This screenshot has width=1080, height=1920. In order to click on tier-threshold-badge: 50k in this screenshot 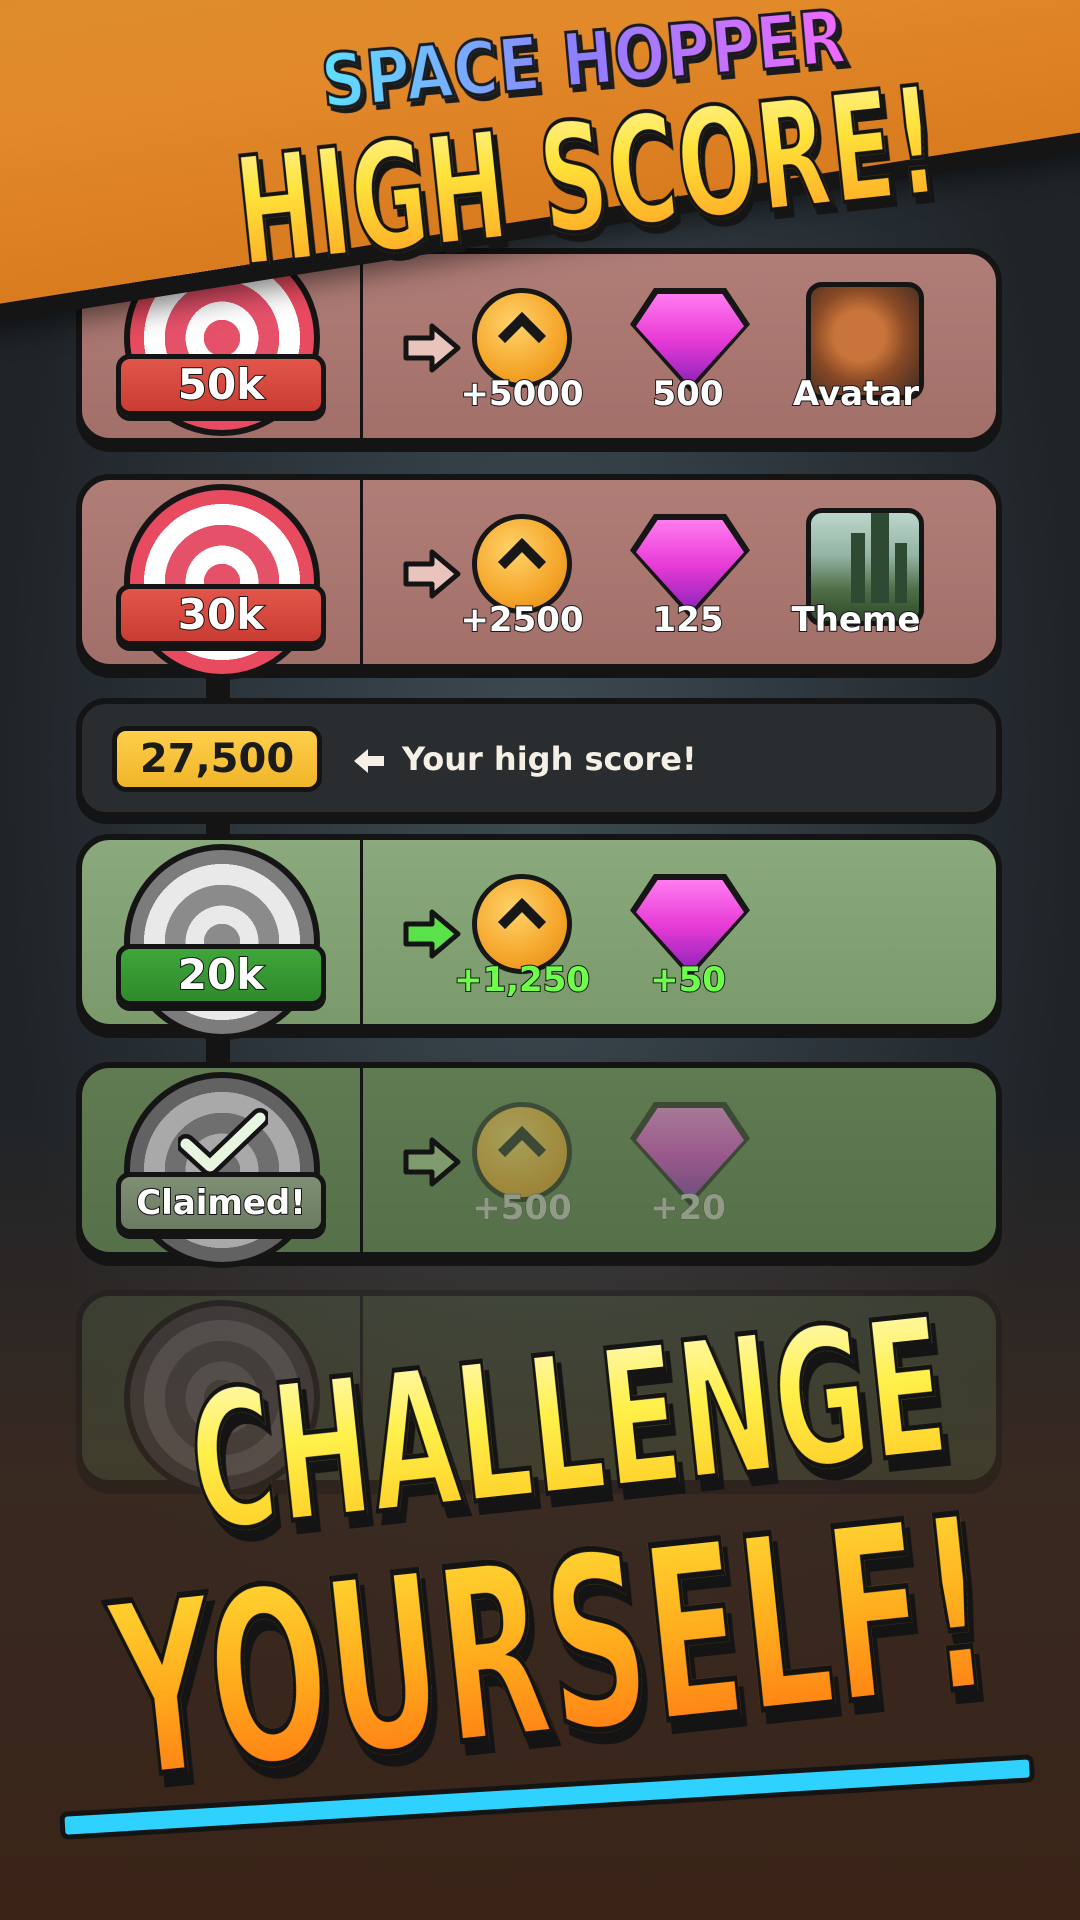, I will do `click(221, 385)`.